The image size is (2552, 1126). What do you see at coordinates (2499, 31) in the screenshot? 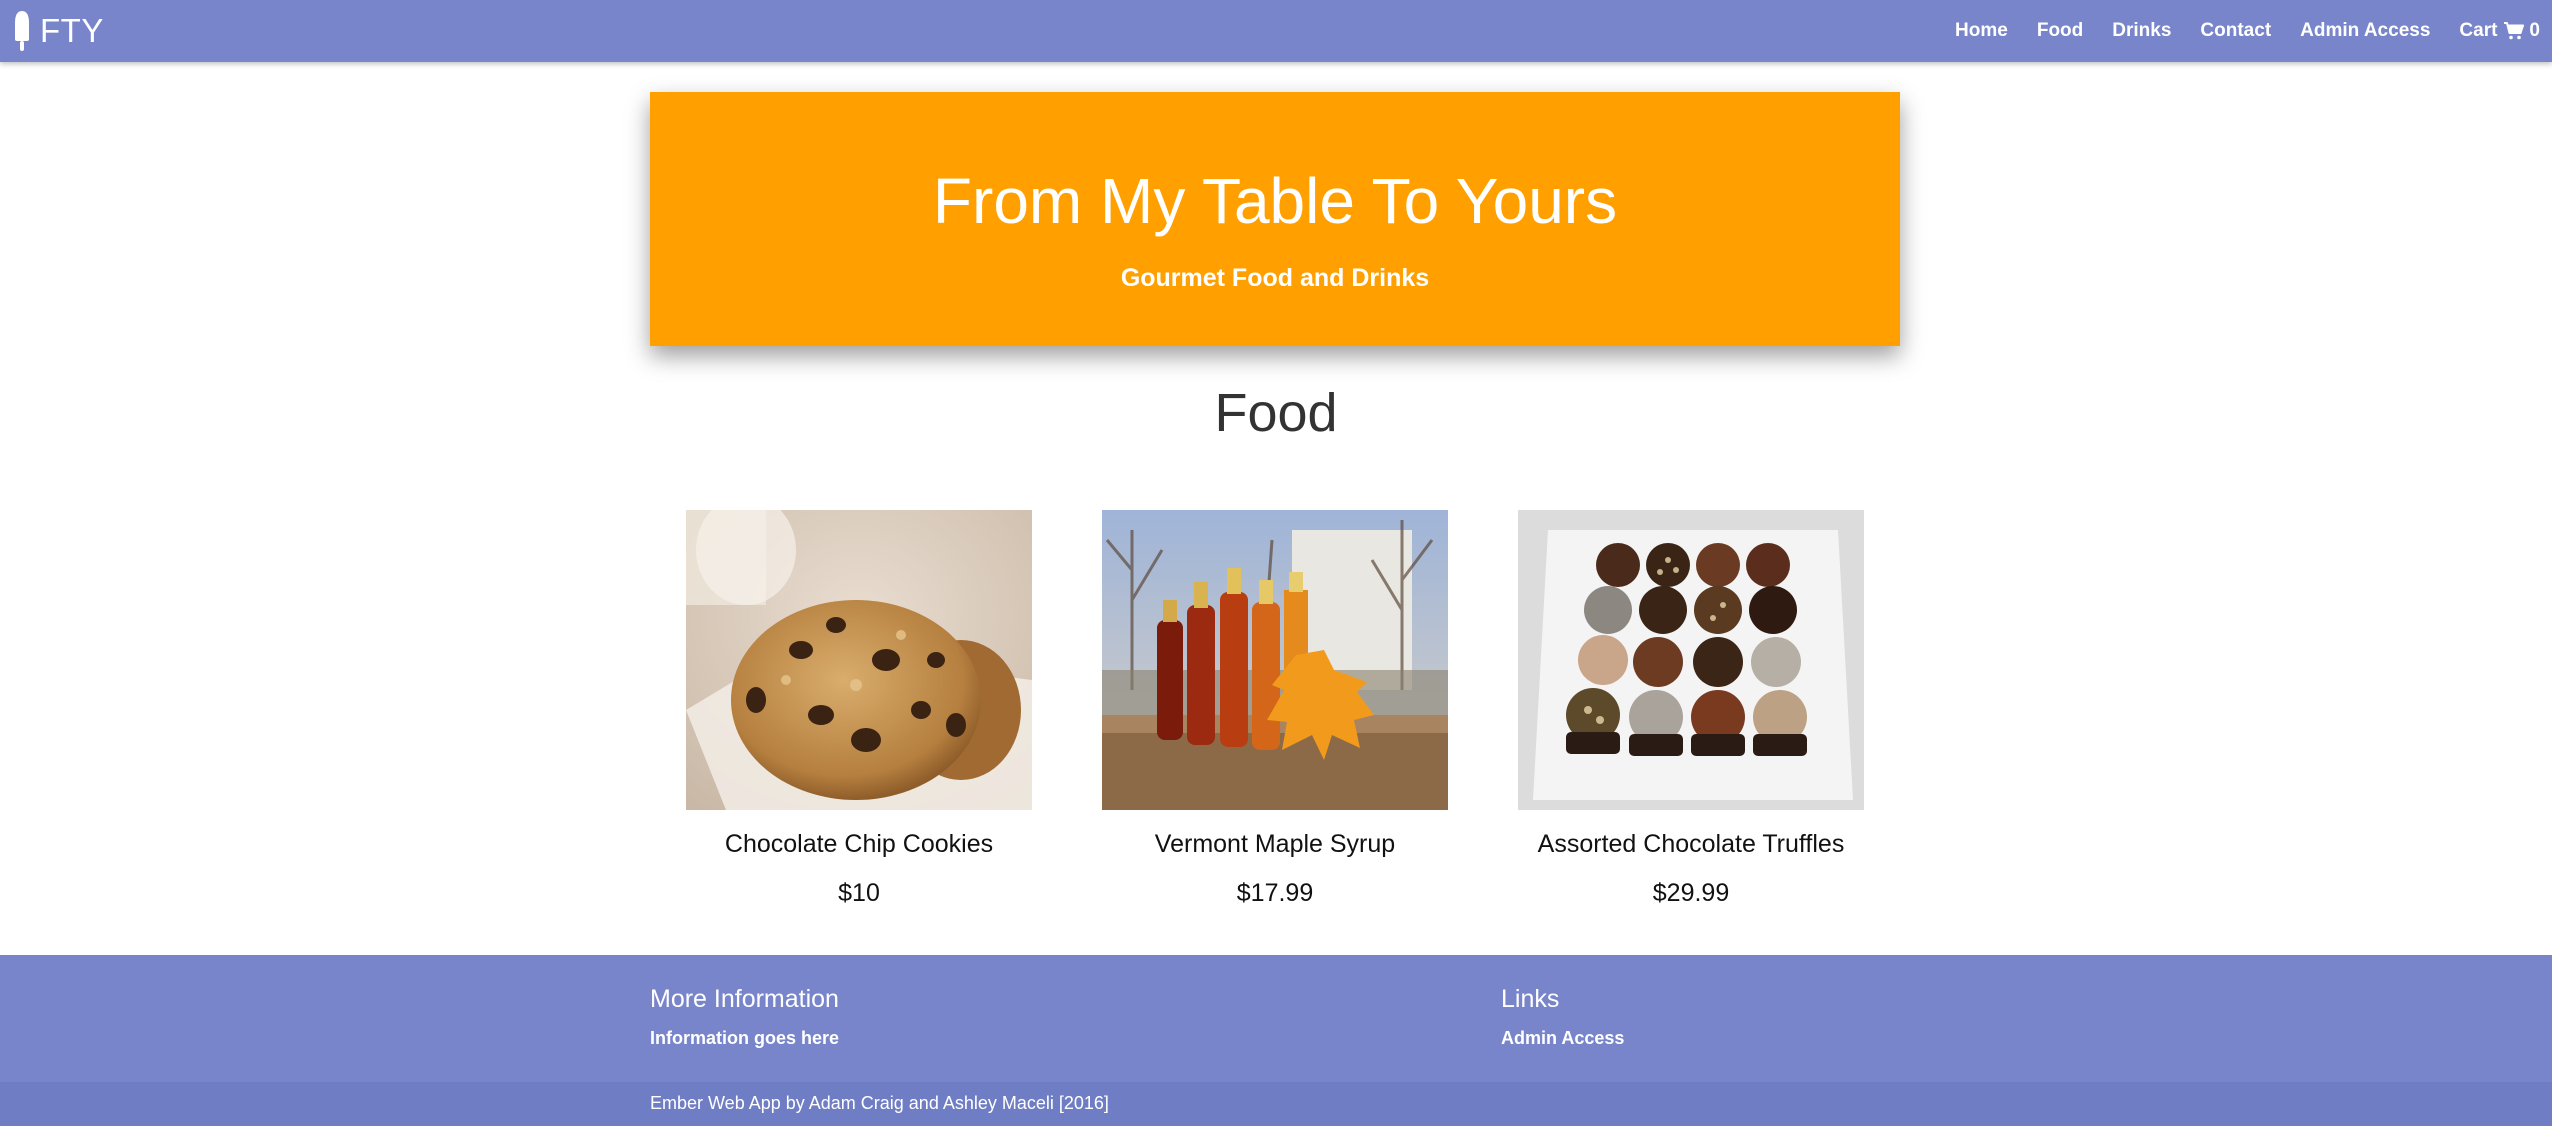
I see `nav-cart: Cart 0` at bounding box center [2499, 31].